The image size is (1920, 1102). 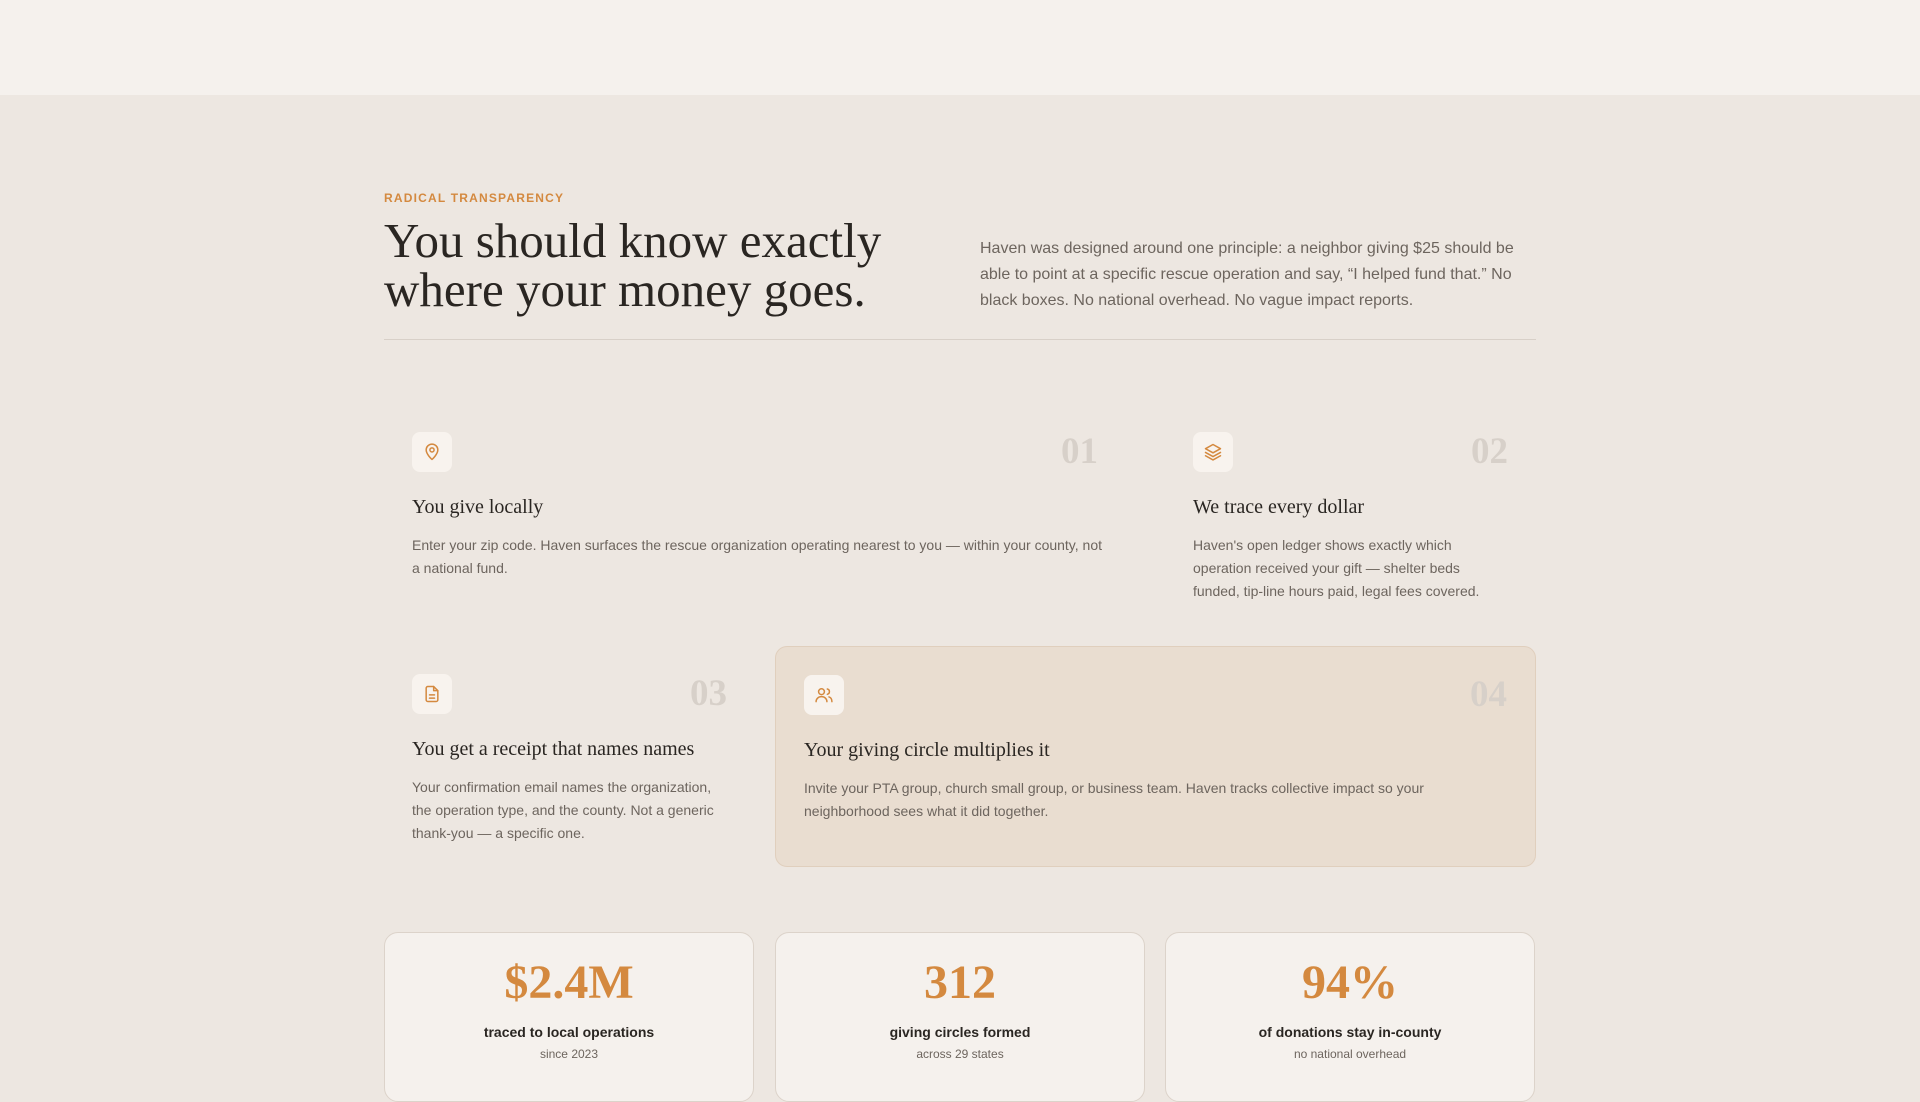 What do you see at coordinates (569, 1032) in the screenshot?
I see `stat-label: traced to local operations` at bounding box center [569, 1032].